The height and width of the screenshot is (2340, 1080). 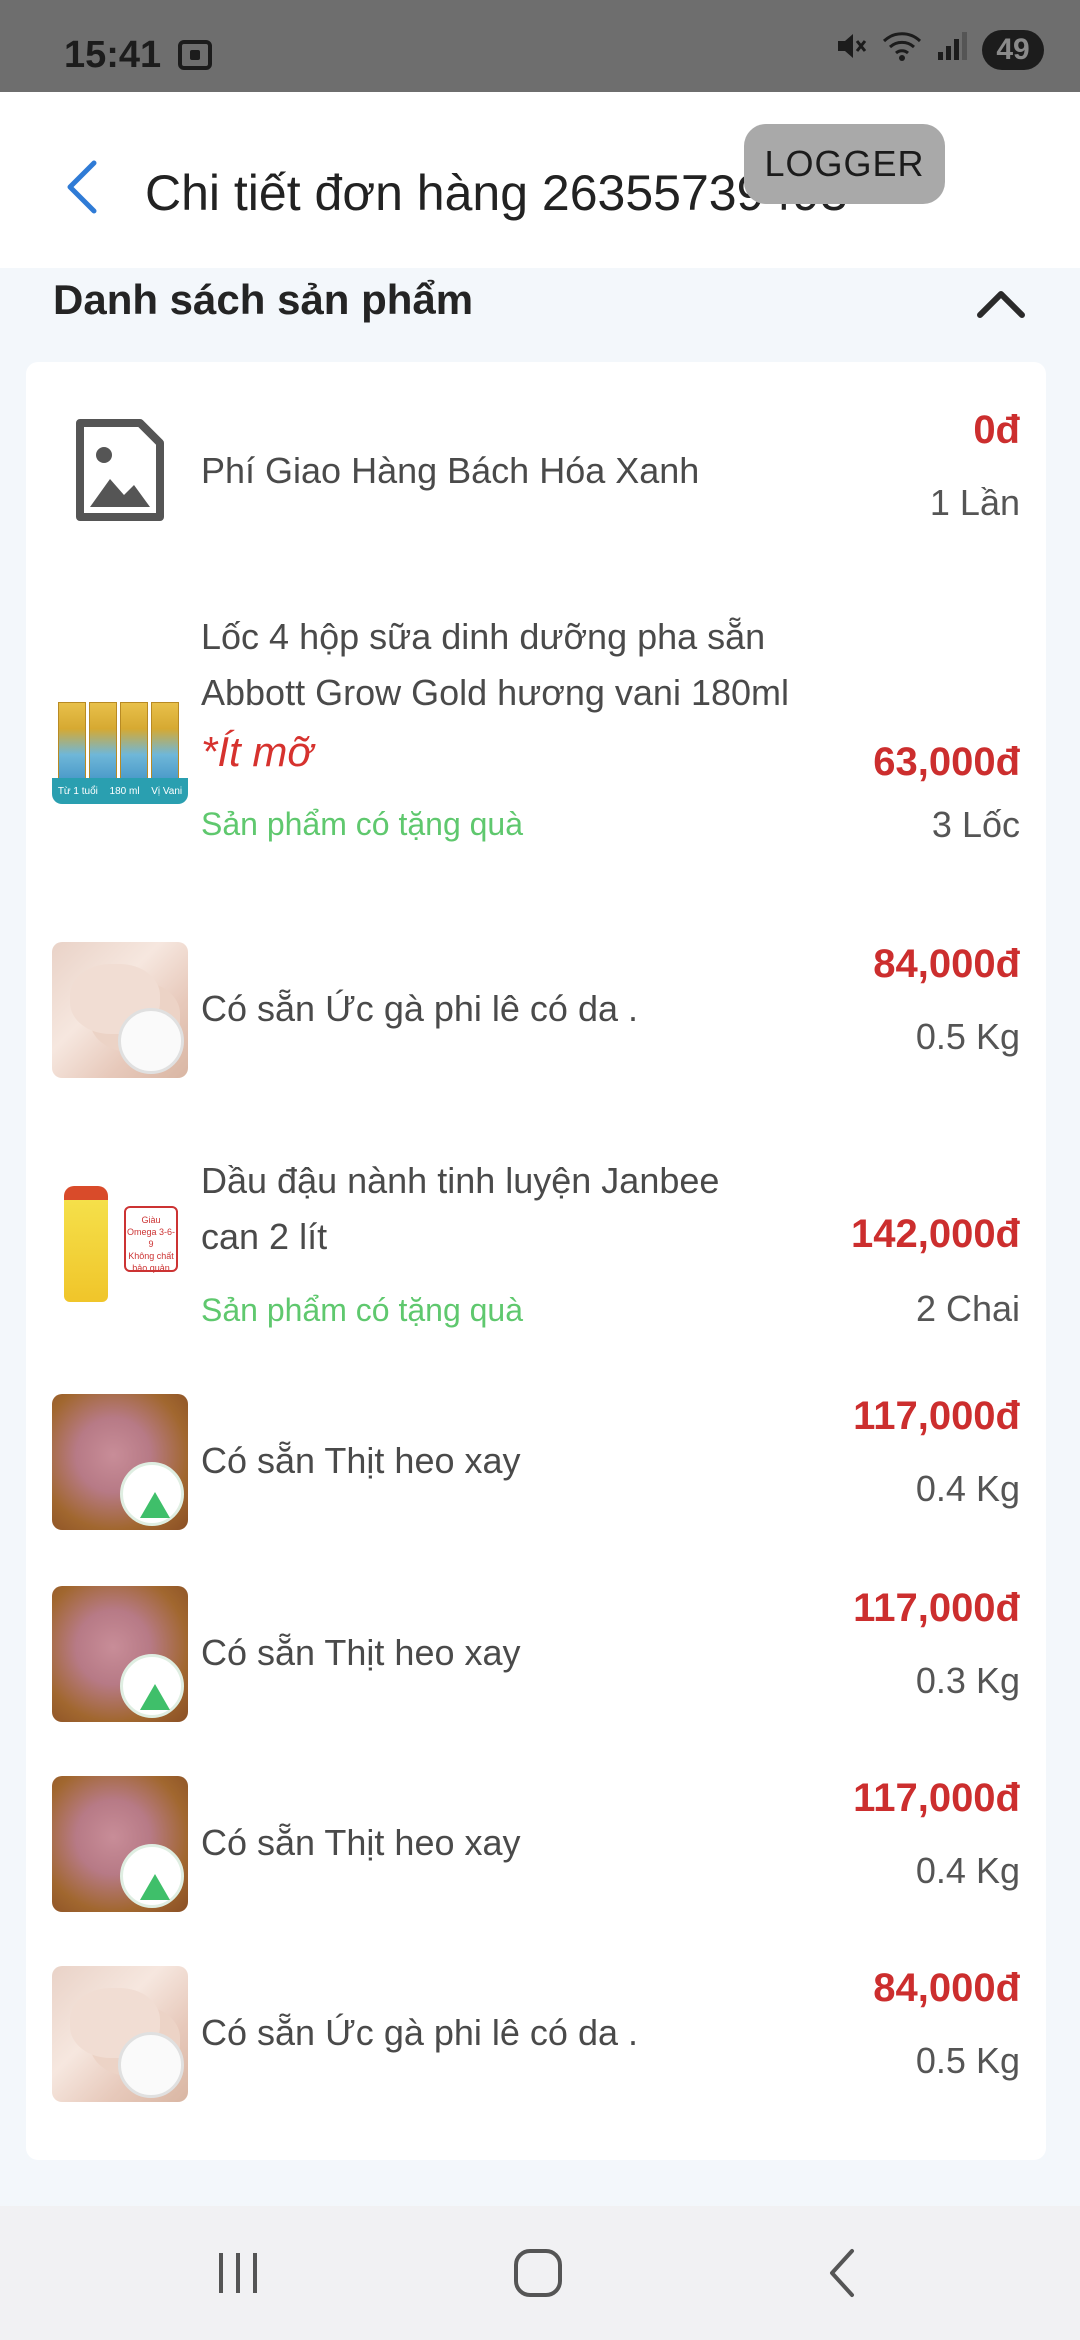 I want to click on home-button, so click(x=538, y=2273).